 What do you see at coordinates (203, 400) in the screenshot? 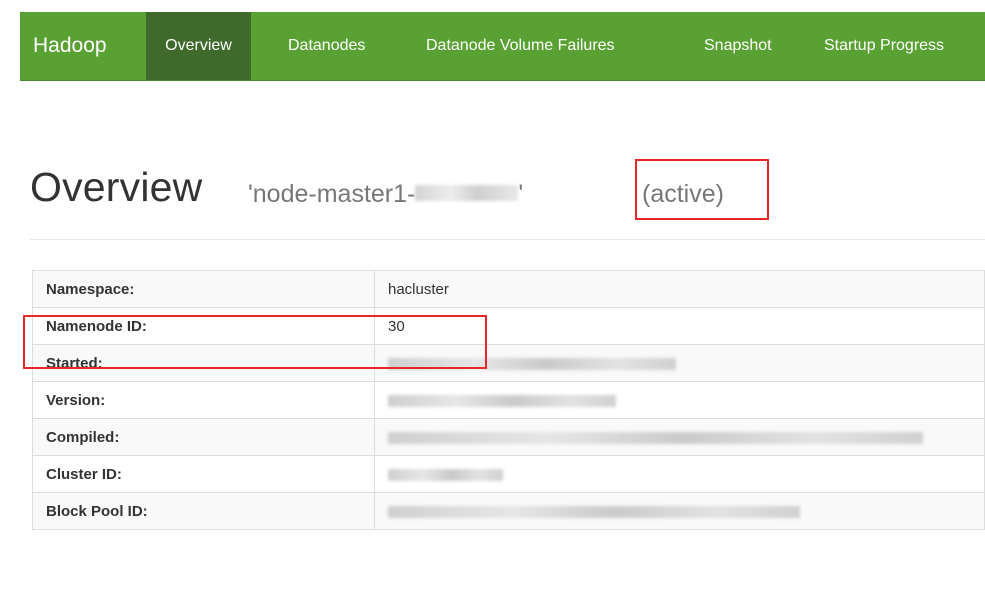
I see `row-key-version: Version:` at bounding box center [203, 400].